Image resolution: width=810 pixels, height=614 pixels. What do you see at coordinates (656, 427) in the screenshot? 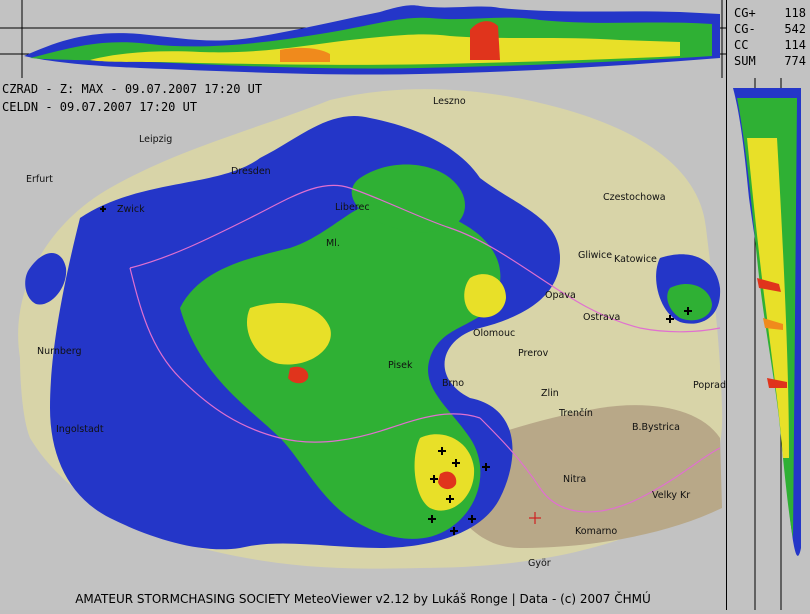
I see `city-label: B.Bystrica` at bounding box center [656, 427].